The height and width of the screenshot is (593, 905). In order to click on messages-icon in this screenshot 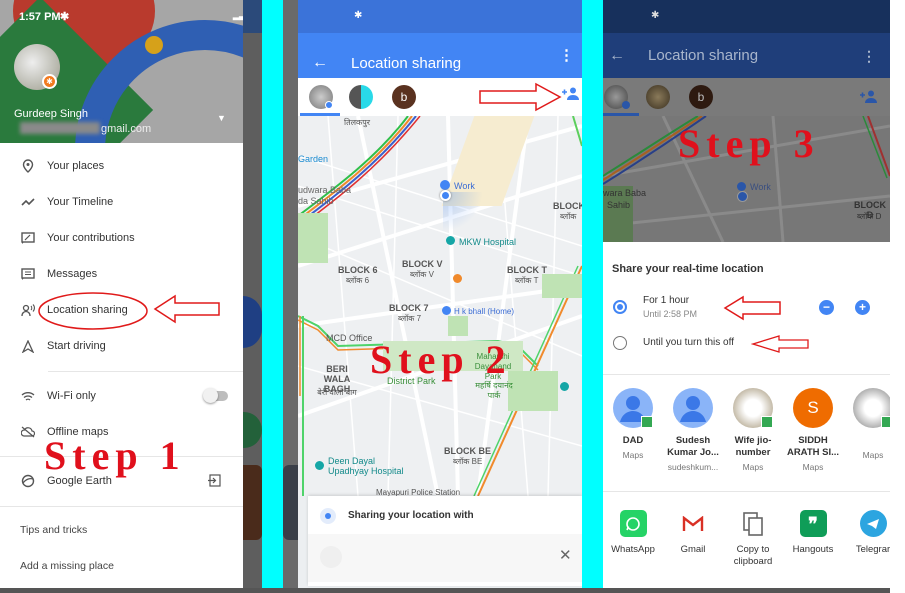, I will do `click(28, 274)`.